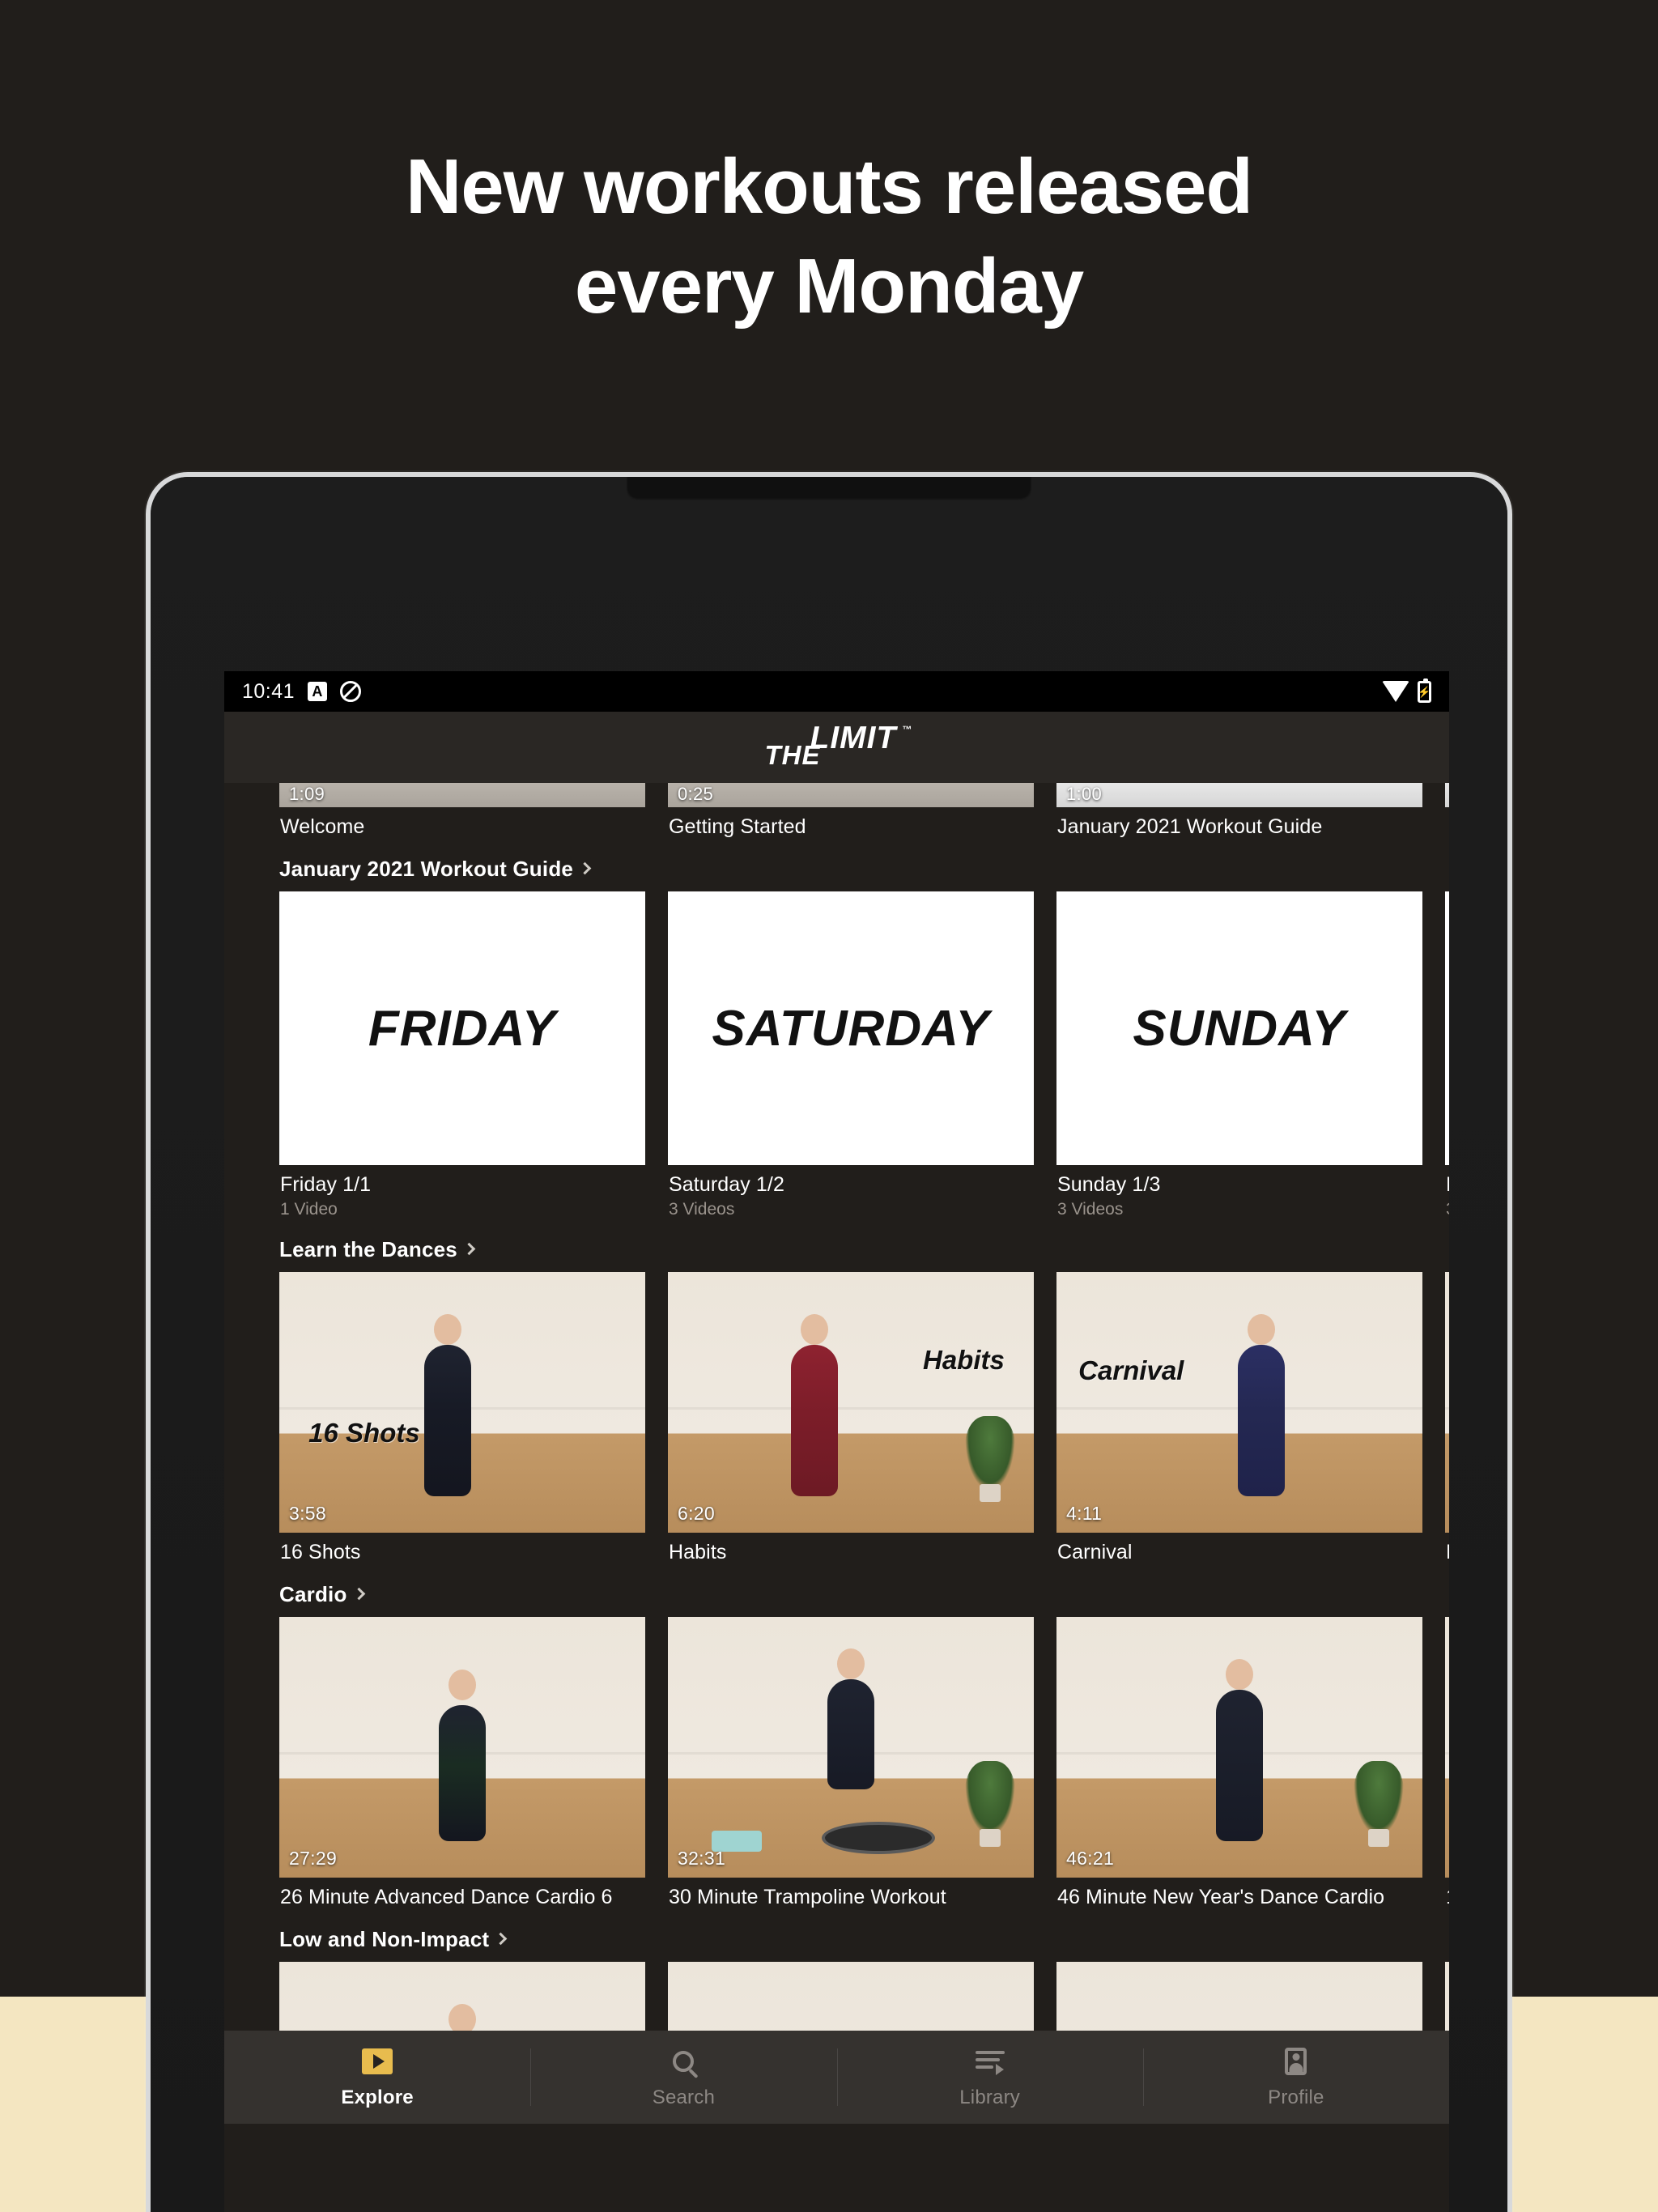  Describe the element at coordinates (1109, 1185) in the screenshot. I see `day-title: Sunday 1/3` at that location.